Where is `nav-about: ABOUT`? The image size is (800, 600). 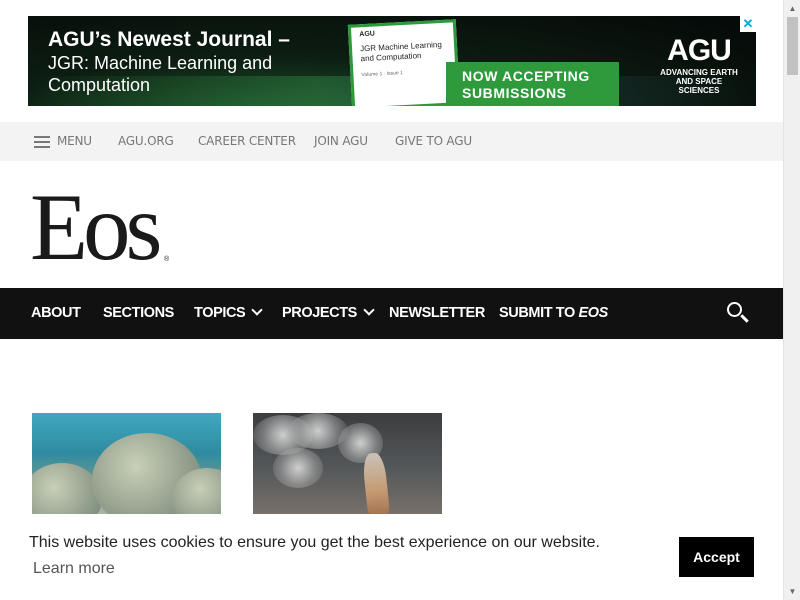
nav-about: ABOUT is located at coordinates (56, 313).